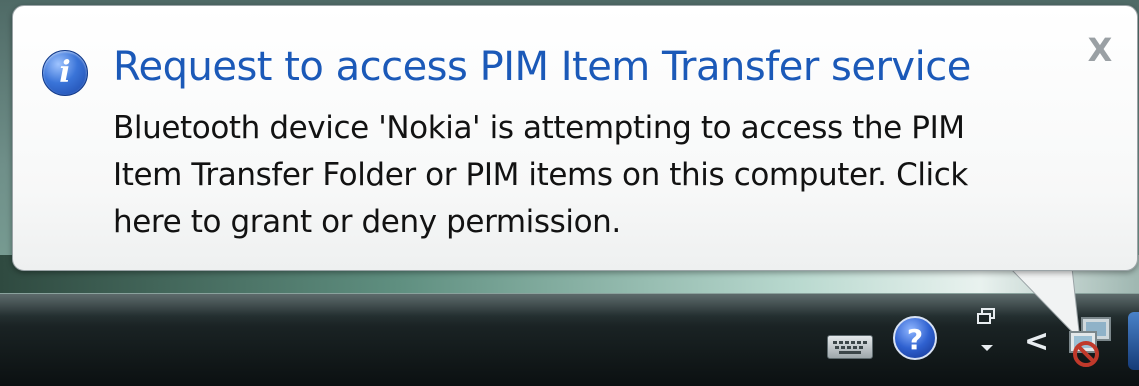 The width and height of the screenshot is (1139, 386). I want to click on close-icon: X, so click(1100, 50).